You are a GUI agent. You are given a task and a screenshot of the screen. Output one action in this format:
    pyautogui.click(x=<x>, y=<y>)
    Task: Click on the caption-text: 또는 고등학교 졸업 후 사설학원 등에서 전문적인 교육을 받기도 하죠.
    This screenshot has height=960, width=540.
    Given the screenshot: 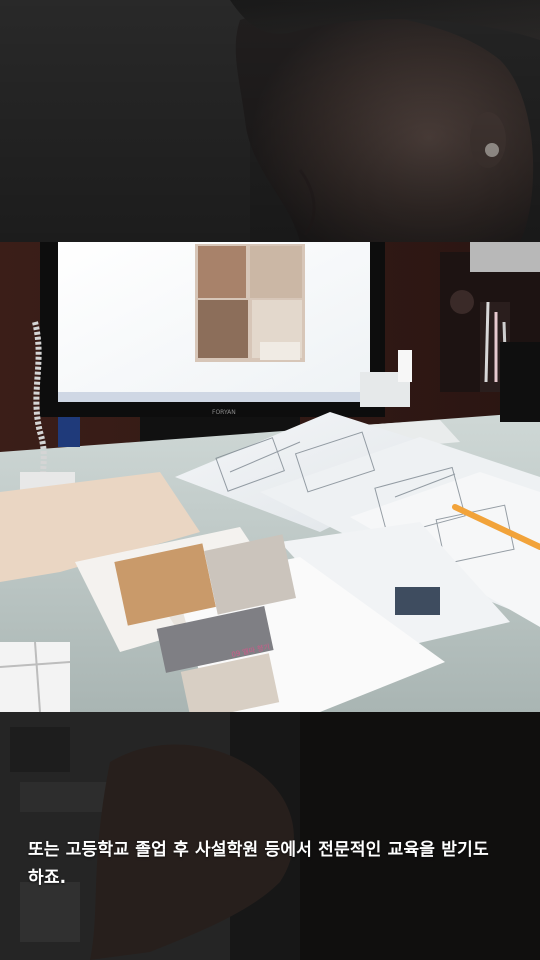 What is the action you would take?
    pyautogui.click(x=258, y=864)
    